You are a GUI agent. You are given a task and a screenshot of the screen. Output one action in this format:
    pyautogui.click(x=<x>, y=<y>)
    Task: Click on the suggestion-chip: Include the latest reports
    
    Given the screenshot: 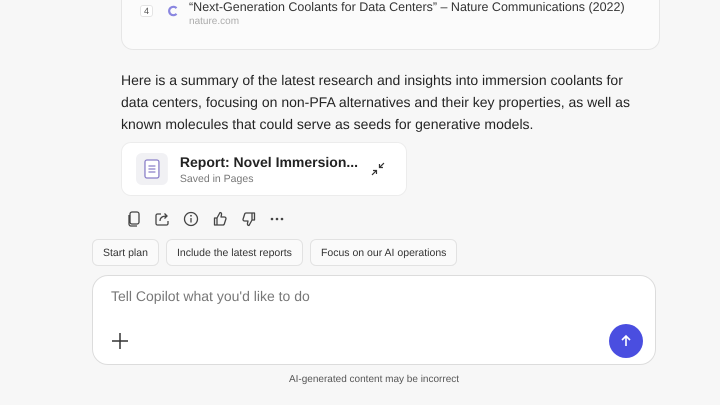 What is the action you would take?
    pyautogui.click(x=234, y=252)
    